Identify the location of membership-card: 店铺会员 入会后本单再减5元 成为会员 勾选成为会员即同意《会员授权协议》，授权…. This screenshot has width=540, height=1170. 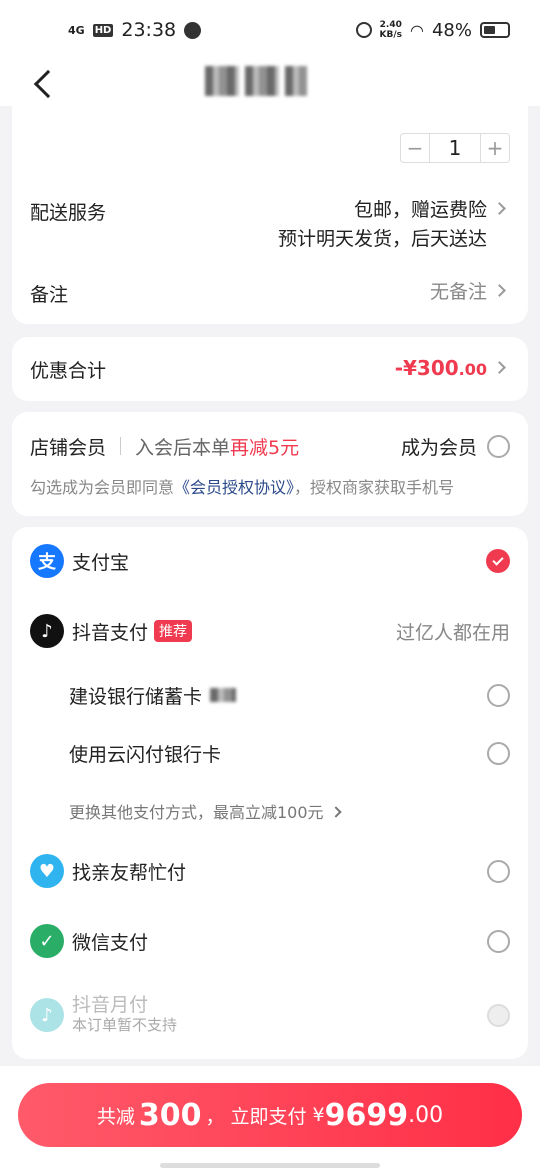
(270, 464).